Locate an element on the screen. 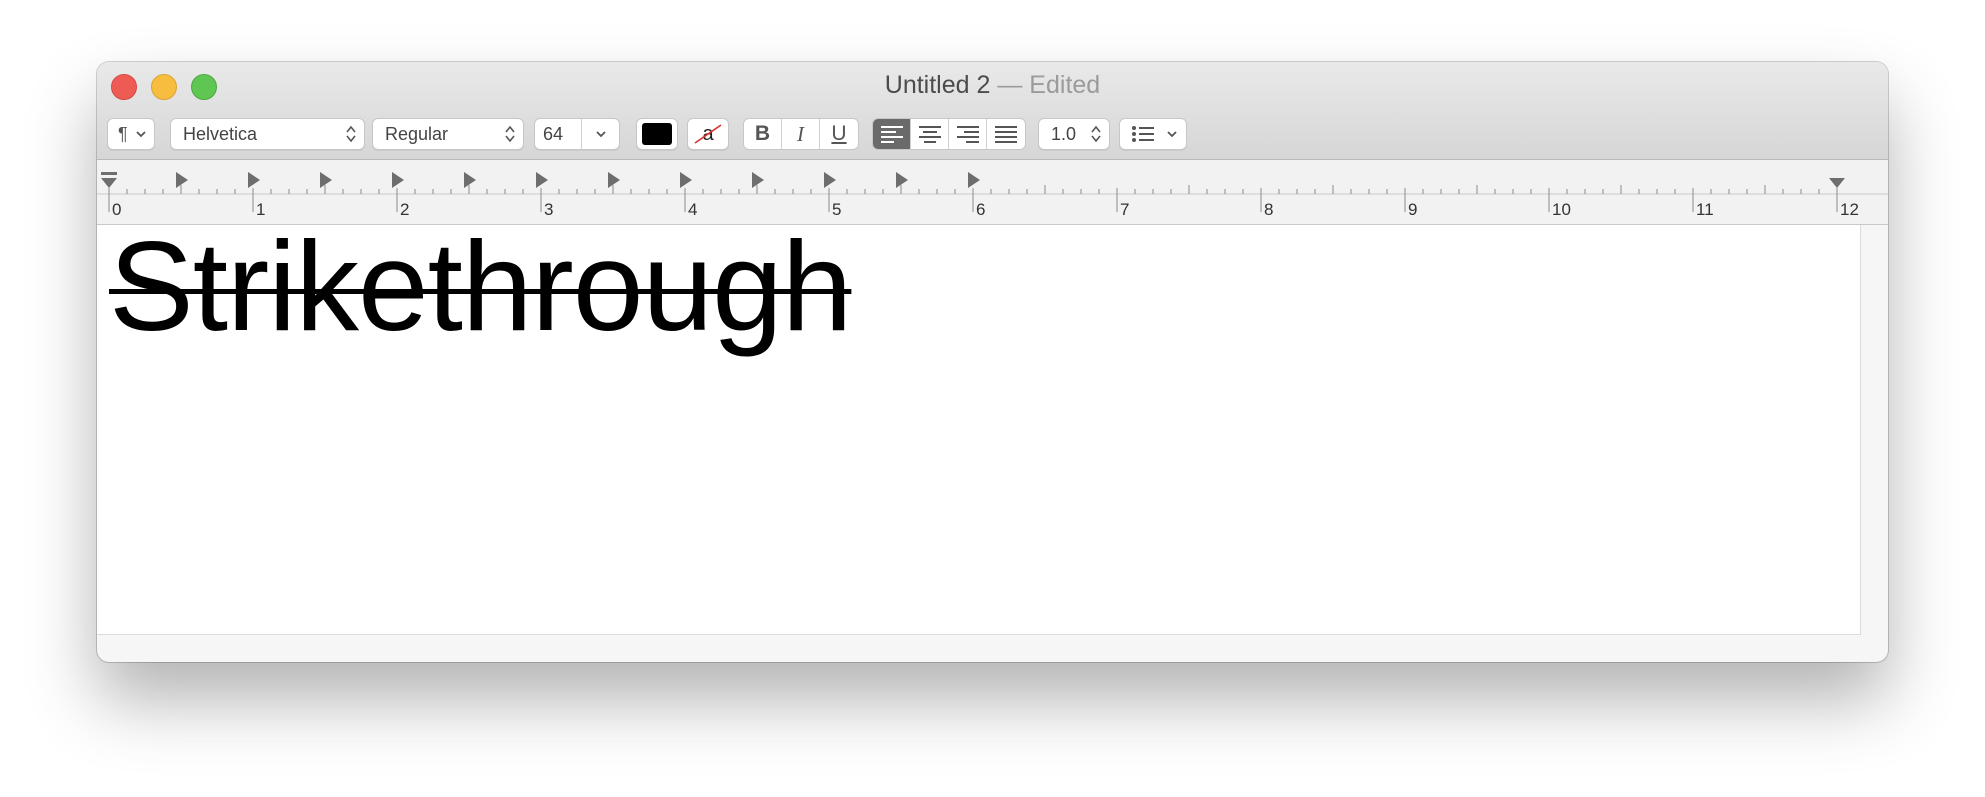 This screenshot has width=1985, height=797. font-size-field: 64 is located at coordinates (559, 134).